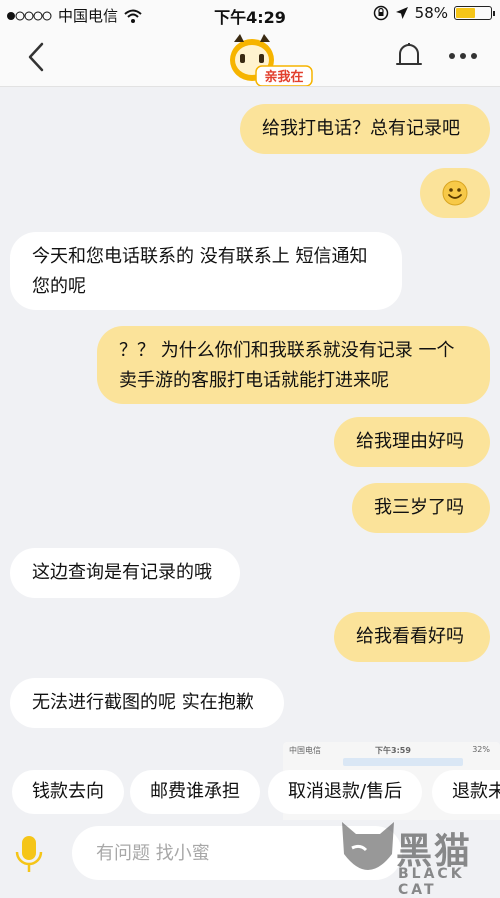 The width and height of the screenshot is (500, 898). What do you see at coordinates (368, 846) in the screenshot?
I see `black-cat-logo-icon` at bounding box center [368, 846].